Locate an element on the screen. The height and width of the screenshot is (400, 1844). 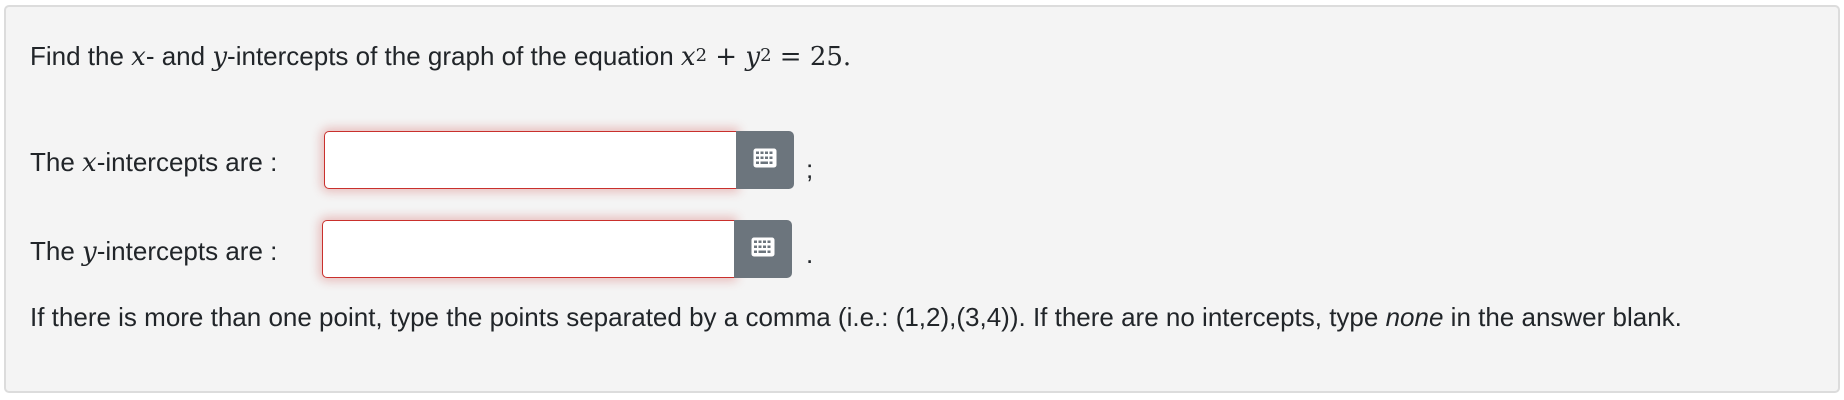
x-intercepts-input is located at coordinates (530, 160).